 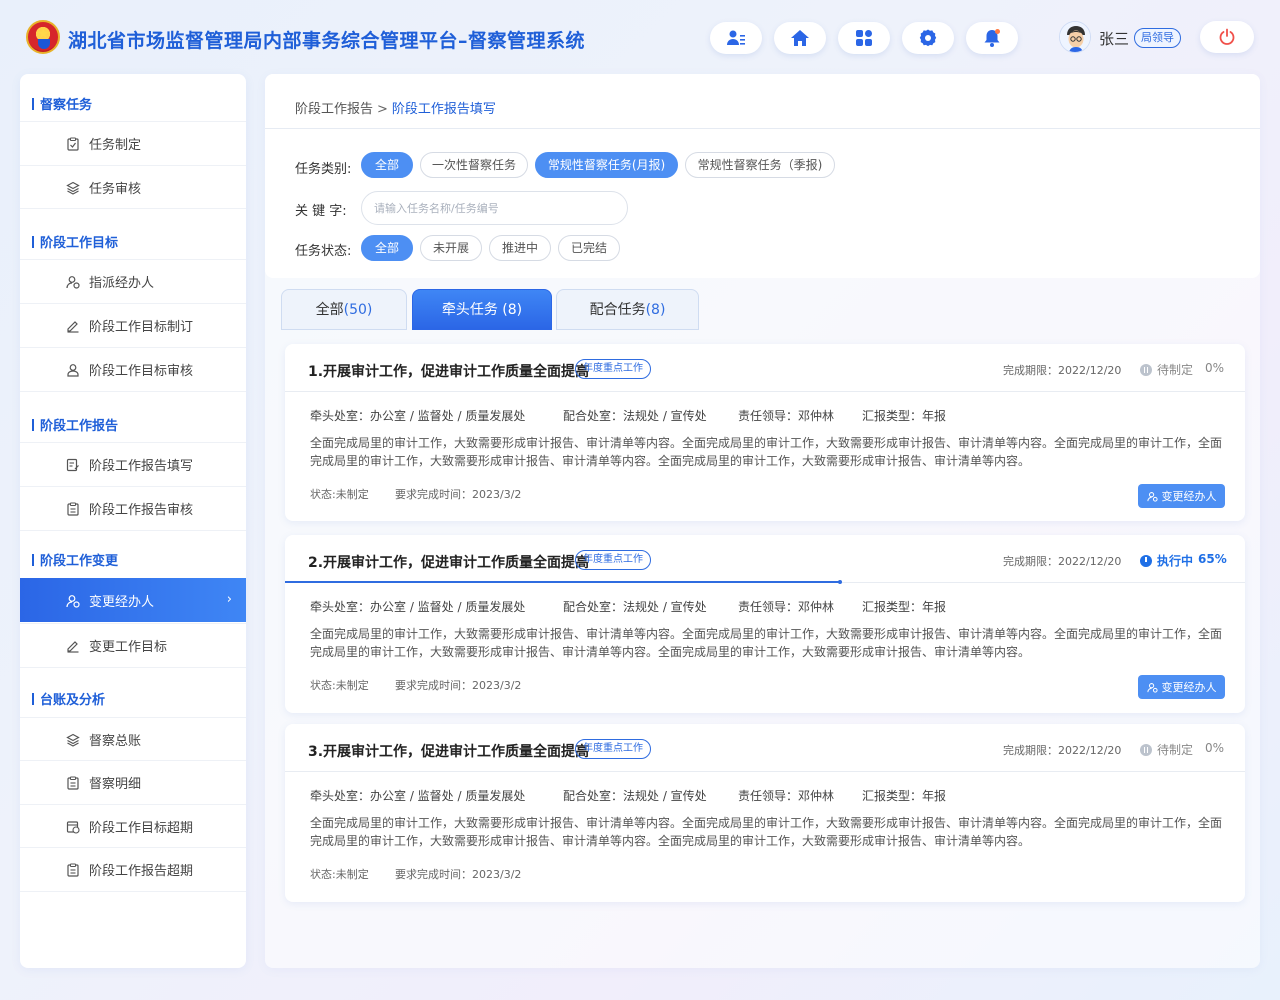 I want to click on gear-icon, so click(x=928, y=38).